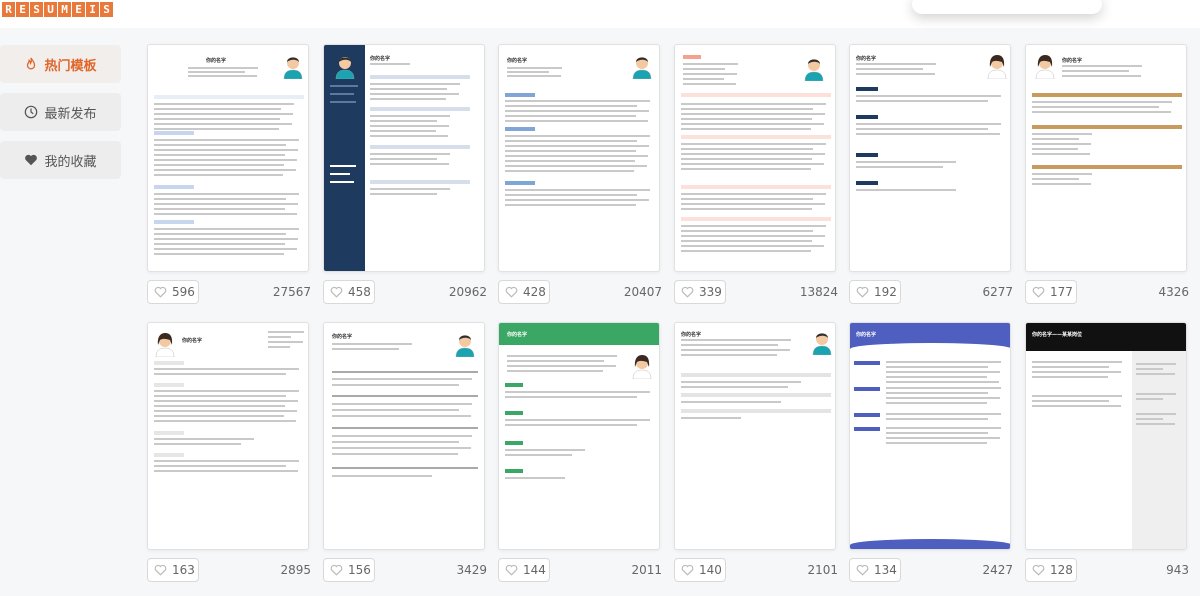  Describe the element at coordinates (700, 570) in the screenshot. I see `like-button: 140` at that location.